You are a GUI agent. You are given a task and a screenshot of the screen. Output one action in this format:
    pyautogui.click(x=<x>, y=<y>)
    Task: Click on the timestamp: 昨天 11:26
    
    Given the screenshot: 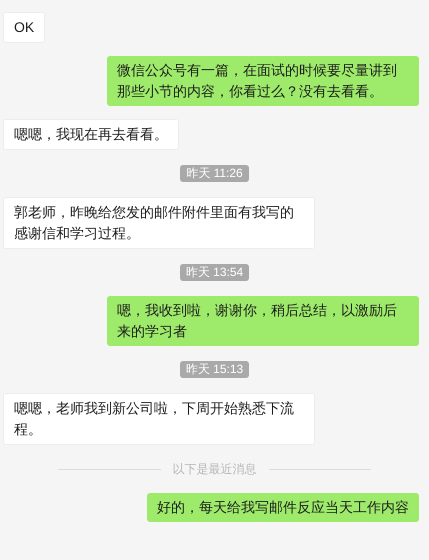 What is the action you would take?
    pyautogui.click(x=214, y=173)
    